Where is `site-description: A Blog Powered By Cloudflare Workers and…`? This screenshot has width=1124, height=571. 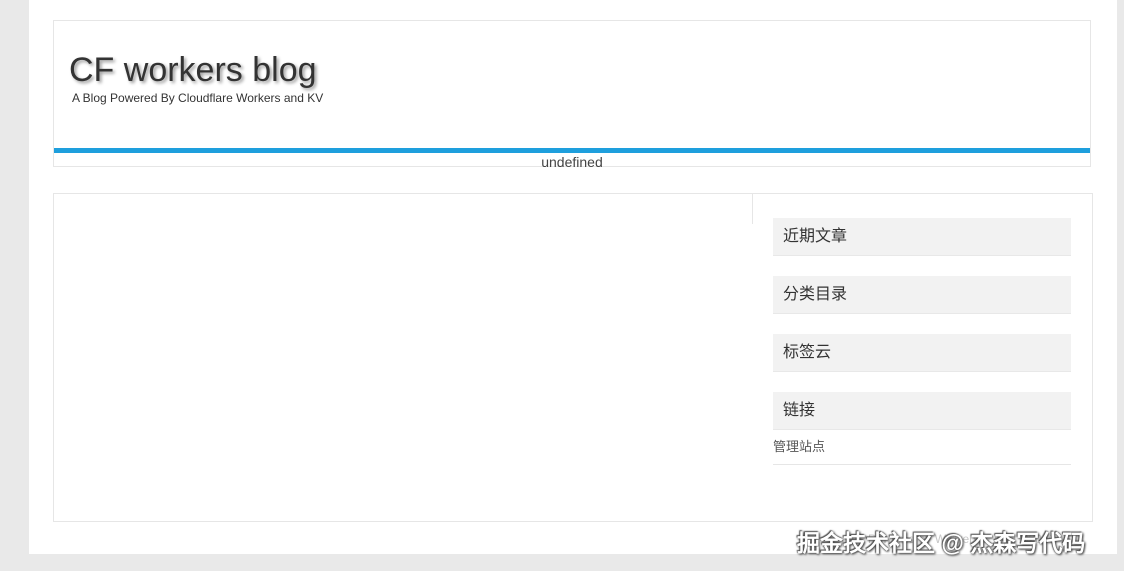
site-description: A Blog Powered By Cloudflare Workers and… is located at coordinates (198, 98).